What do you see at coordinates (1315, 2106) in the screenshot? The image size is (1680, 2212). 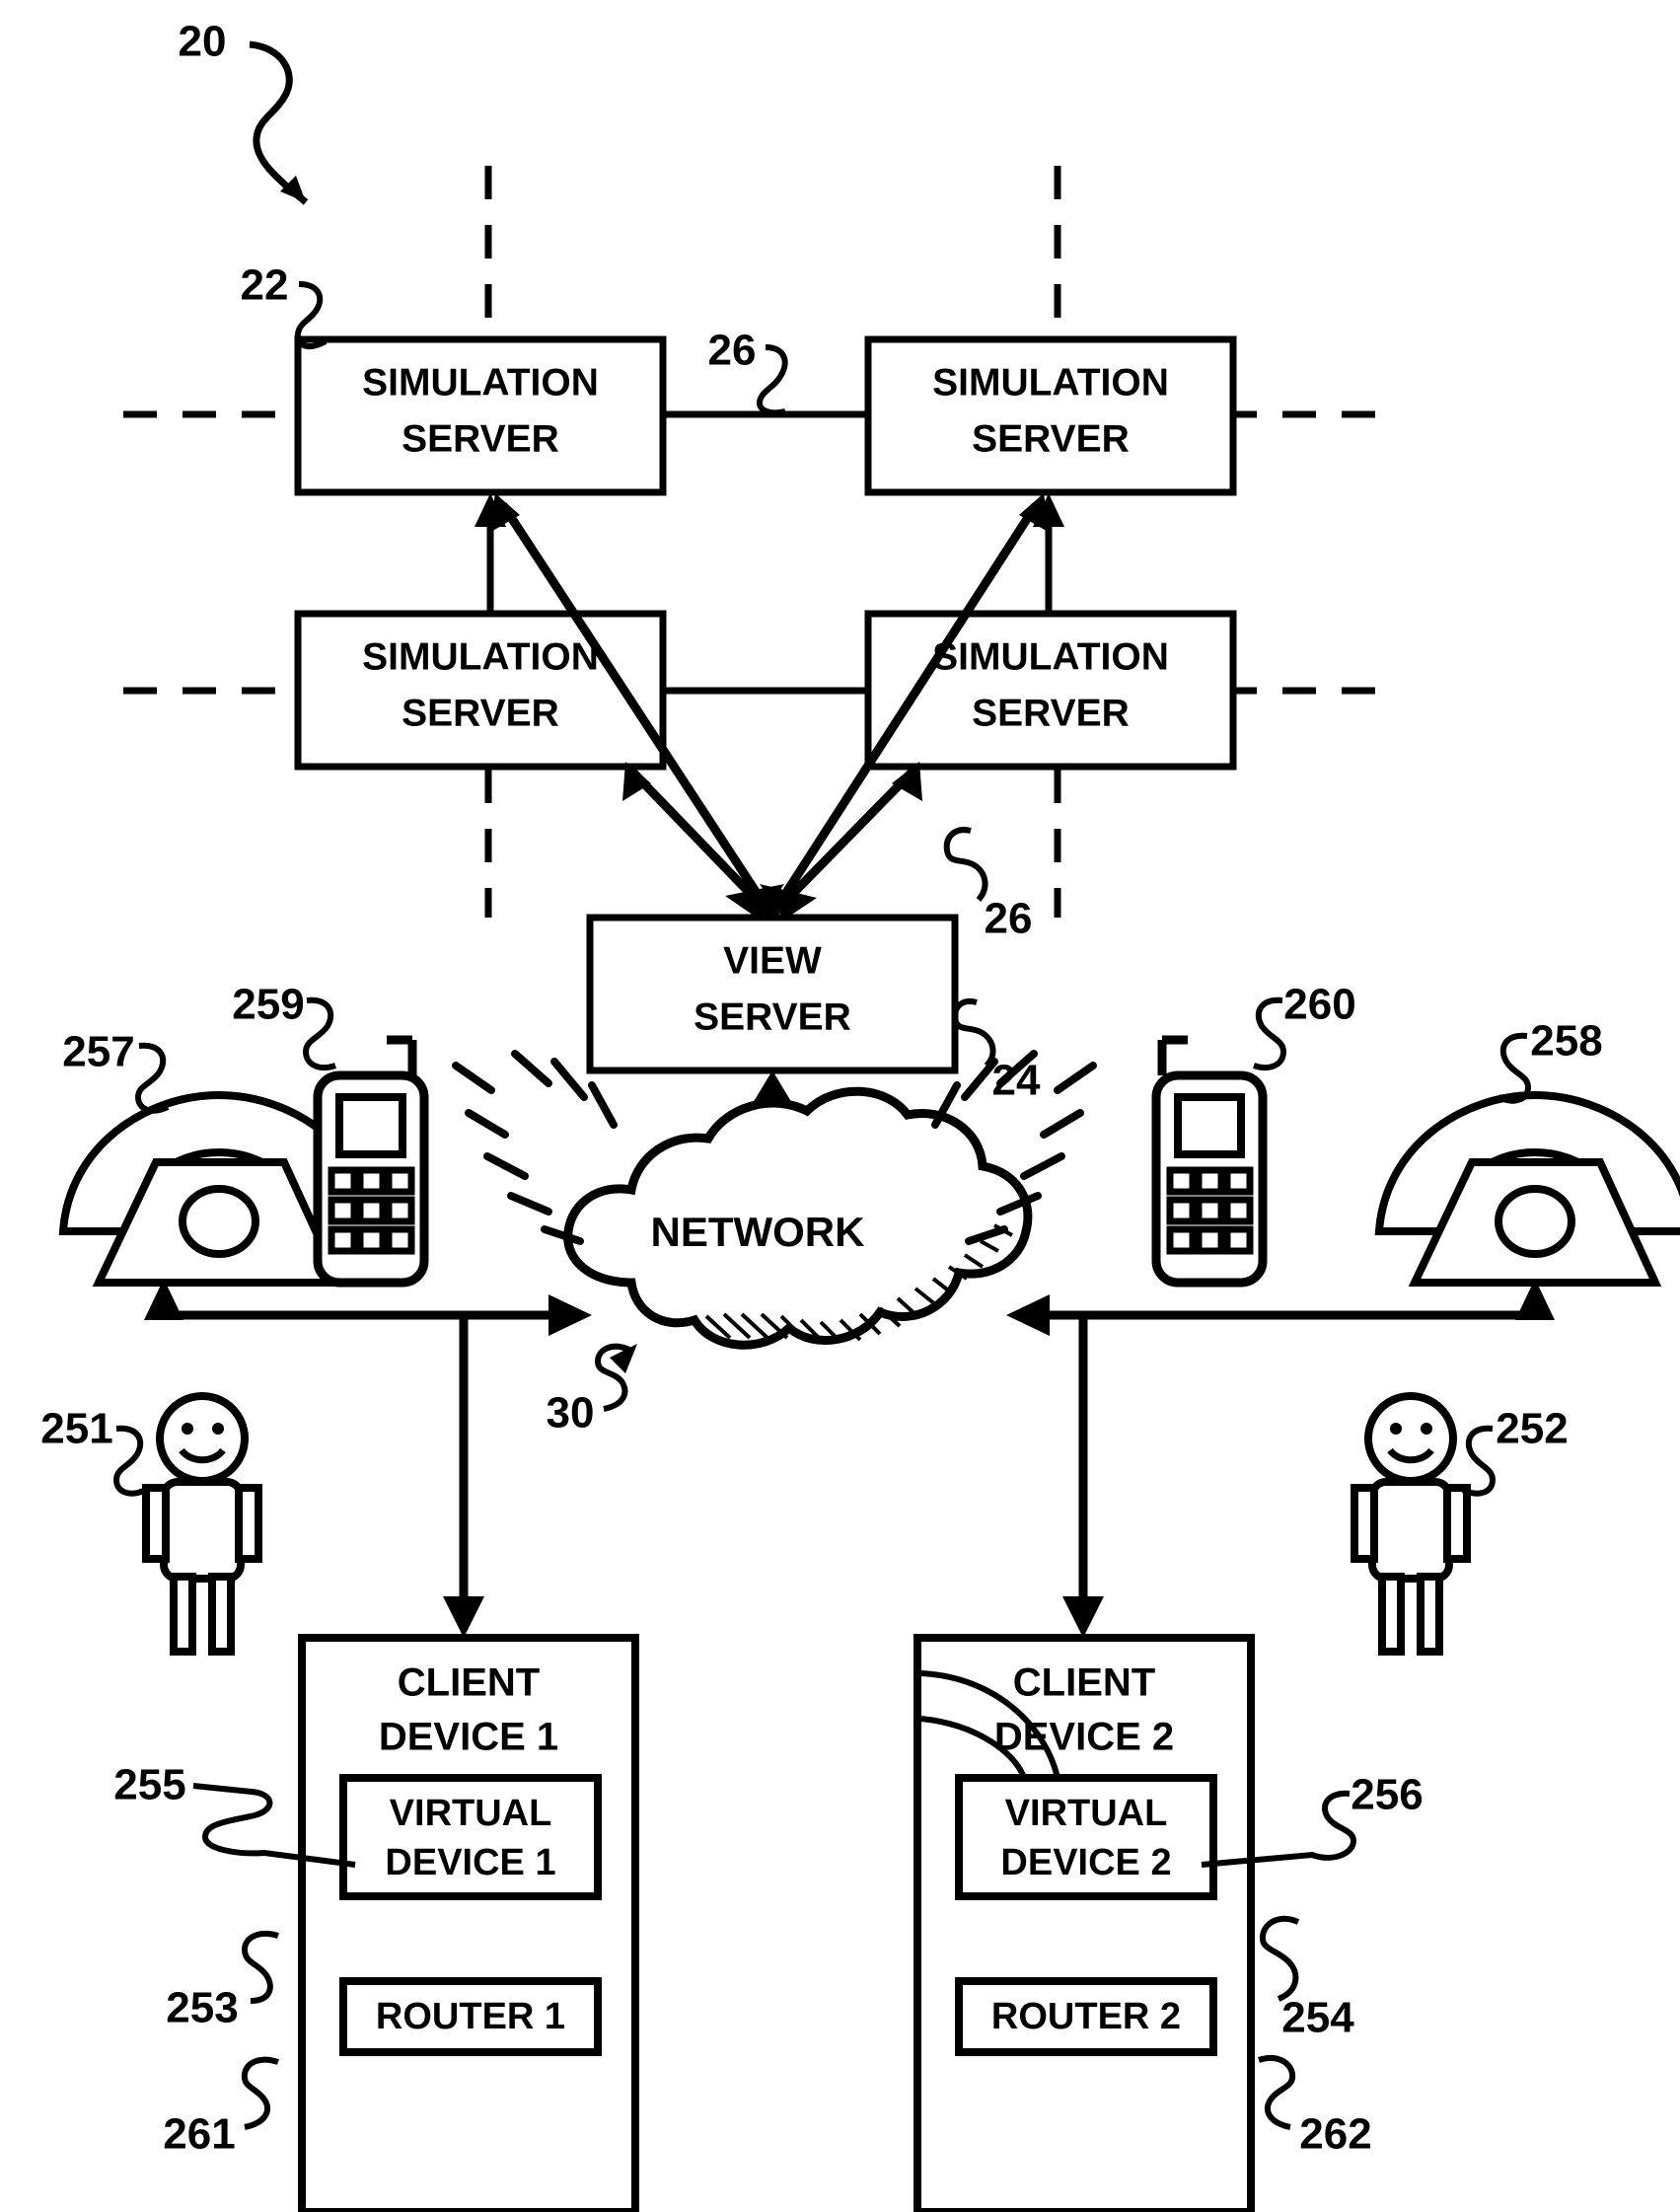 I see `ref-262: 262` at bounding box center [1315, 2106].